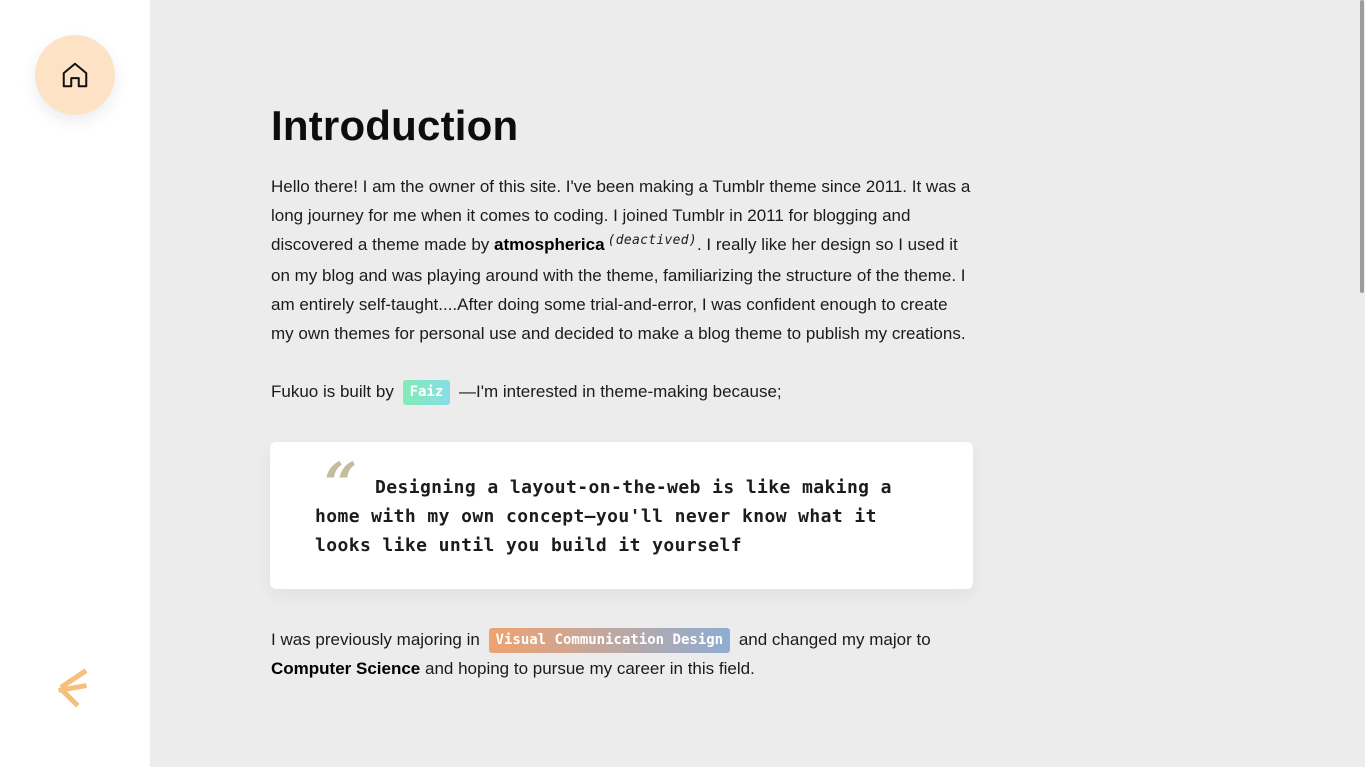 The image size is (1365, 767). Describe the element at coordinates (1362, 146) in the screenshot. I see `scrollbar-thumb` at that location.